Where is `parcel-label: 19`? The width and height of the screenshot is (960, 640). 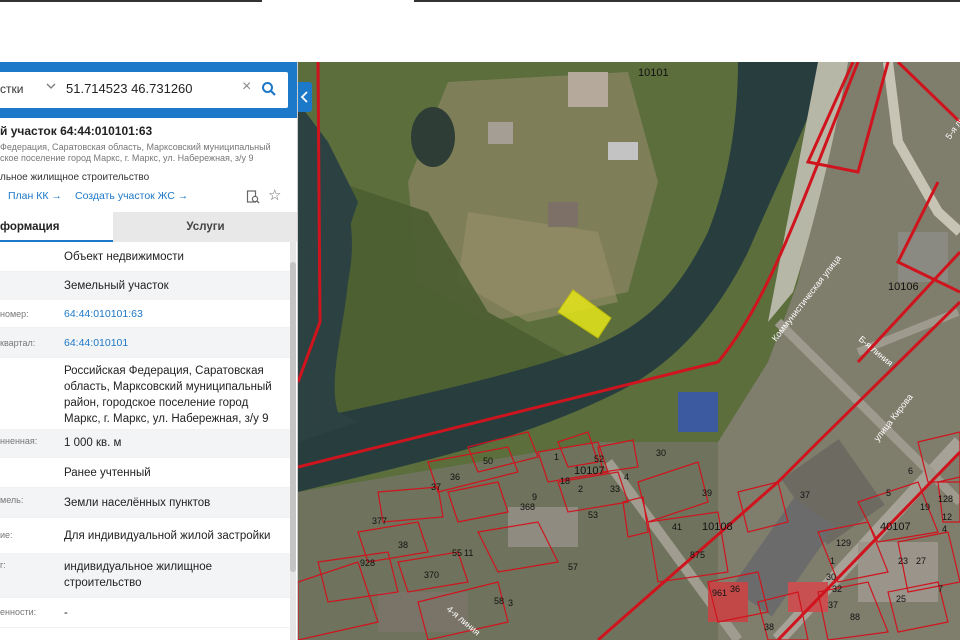 parcel-label: 19 is located at coordinates (925, 507).